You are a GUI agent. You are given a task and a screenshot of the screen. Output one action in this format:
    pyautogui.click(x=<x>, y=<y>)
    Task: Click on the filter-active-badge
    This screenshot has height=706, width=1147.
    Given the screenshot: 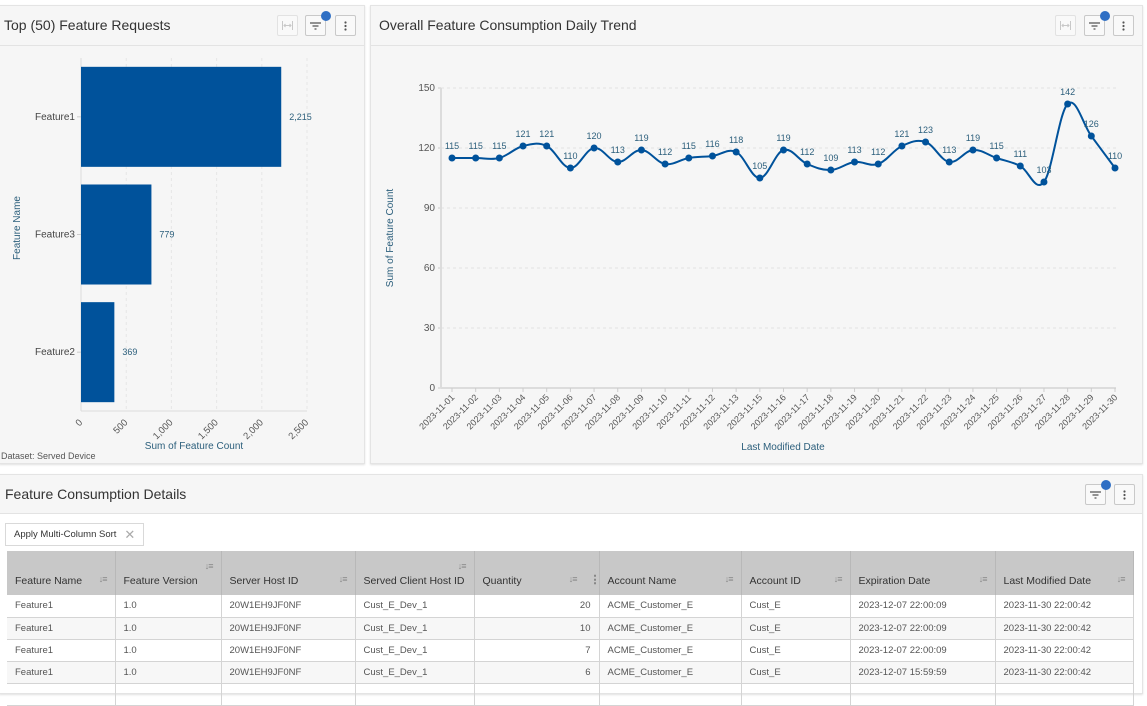 What is the action you would take?
    pyautogui.click(x=1106, y=485)
    